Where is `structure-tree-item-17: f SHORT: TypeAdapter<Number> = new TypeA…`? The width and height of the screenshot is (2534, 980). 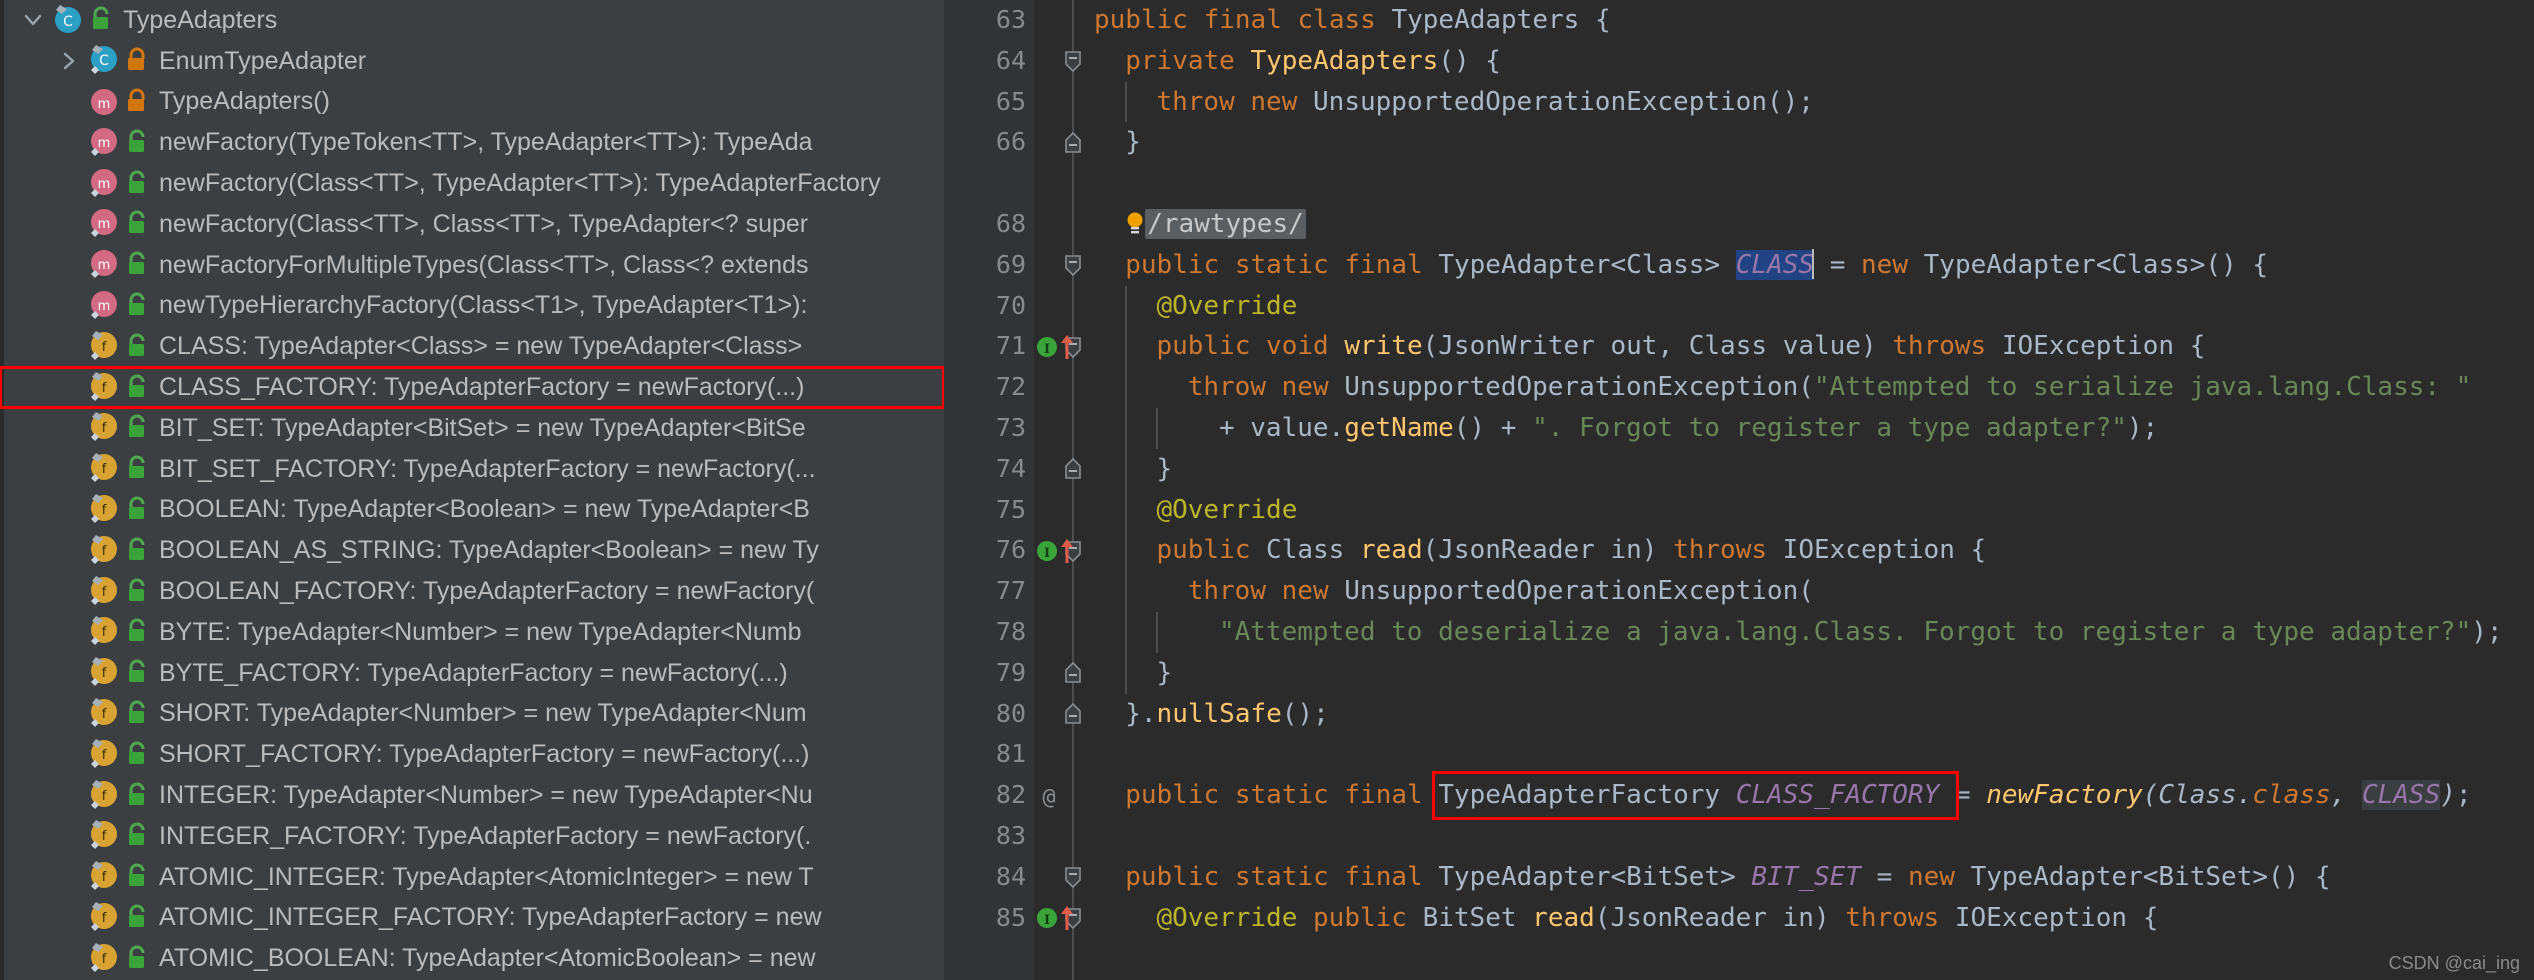 structure-tree-item-17: f SHORT: TypeAdapter<Number> = new TypeA… is located at coordinates (472, 714).